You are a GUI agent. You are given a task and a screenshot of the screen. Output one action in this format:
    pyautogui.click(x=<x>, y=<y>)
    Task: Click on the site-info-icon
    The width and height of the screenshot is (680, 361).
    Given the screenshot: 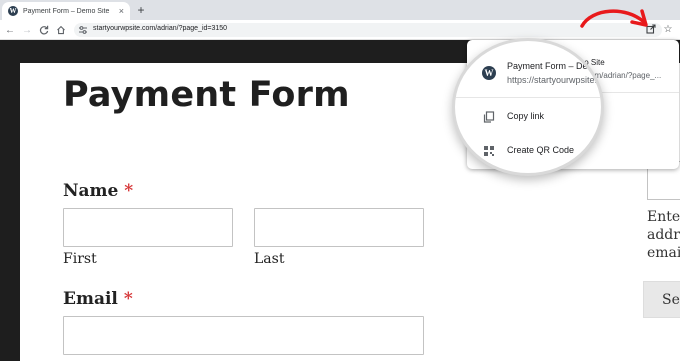 What is the action you would take?
    pyautogui.click(x=83, y=30)
    